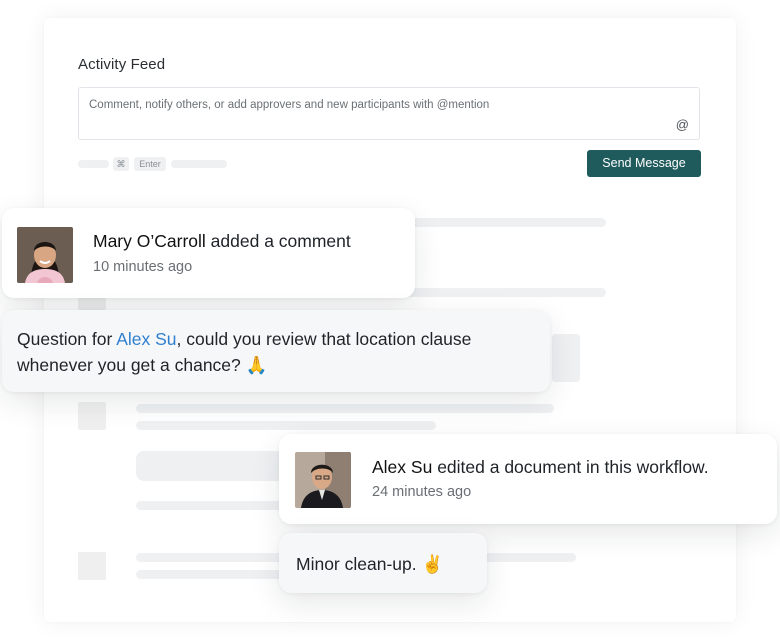  What do you see at coordinates (67, 339) in the screenshot?
I see `message-text: Question for` at bounding box center [67, 339].